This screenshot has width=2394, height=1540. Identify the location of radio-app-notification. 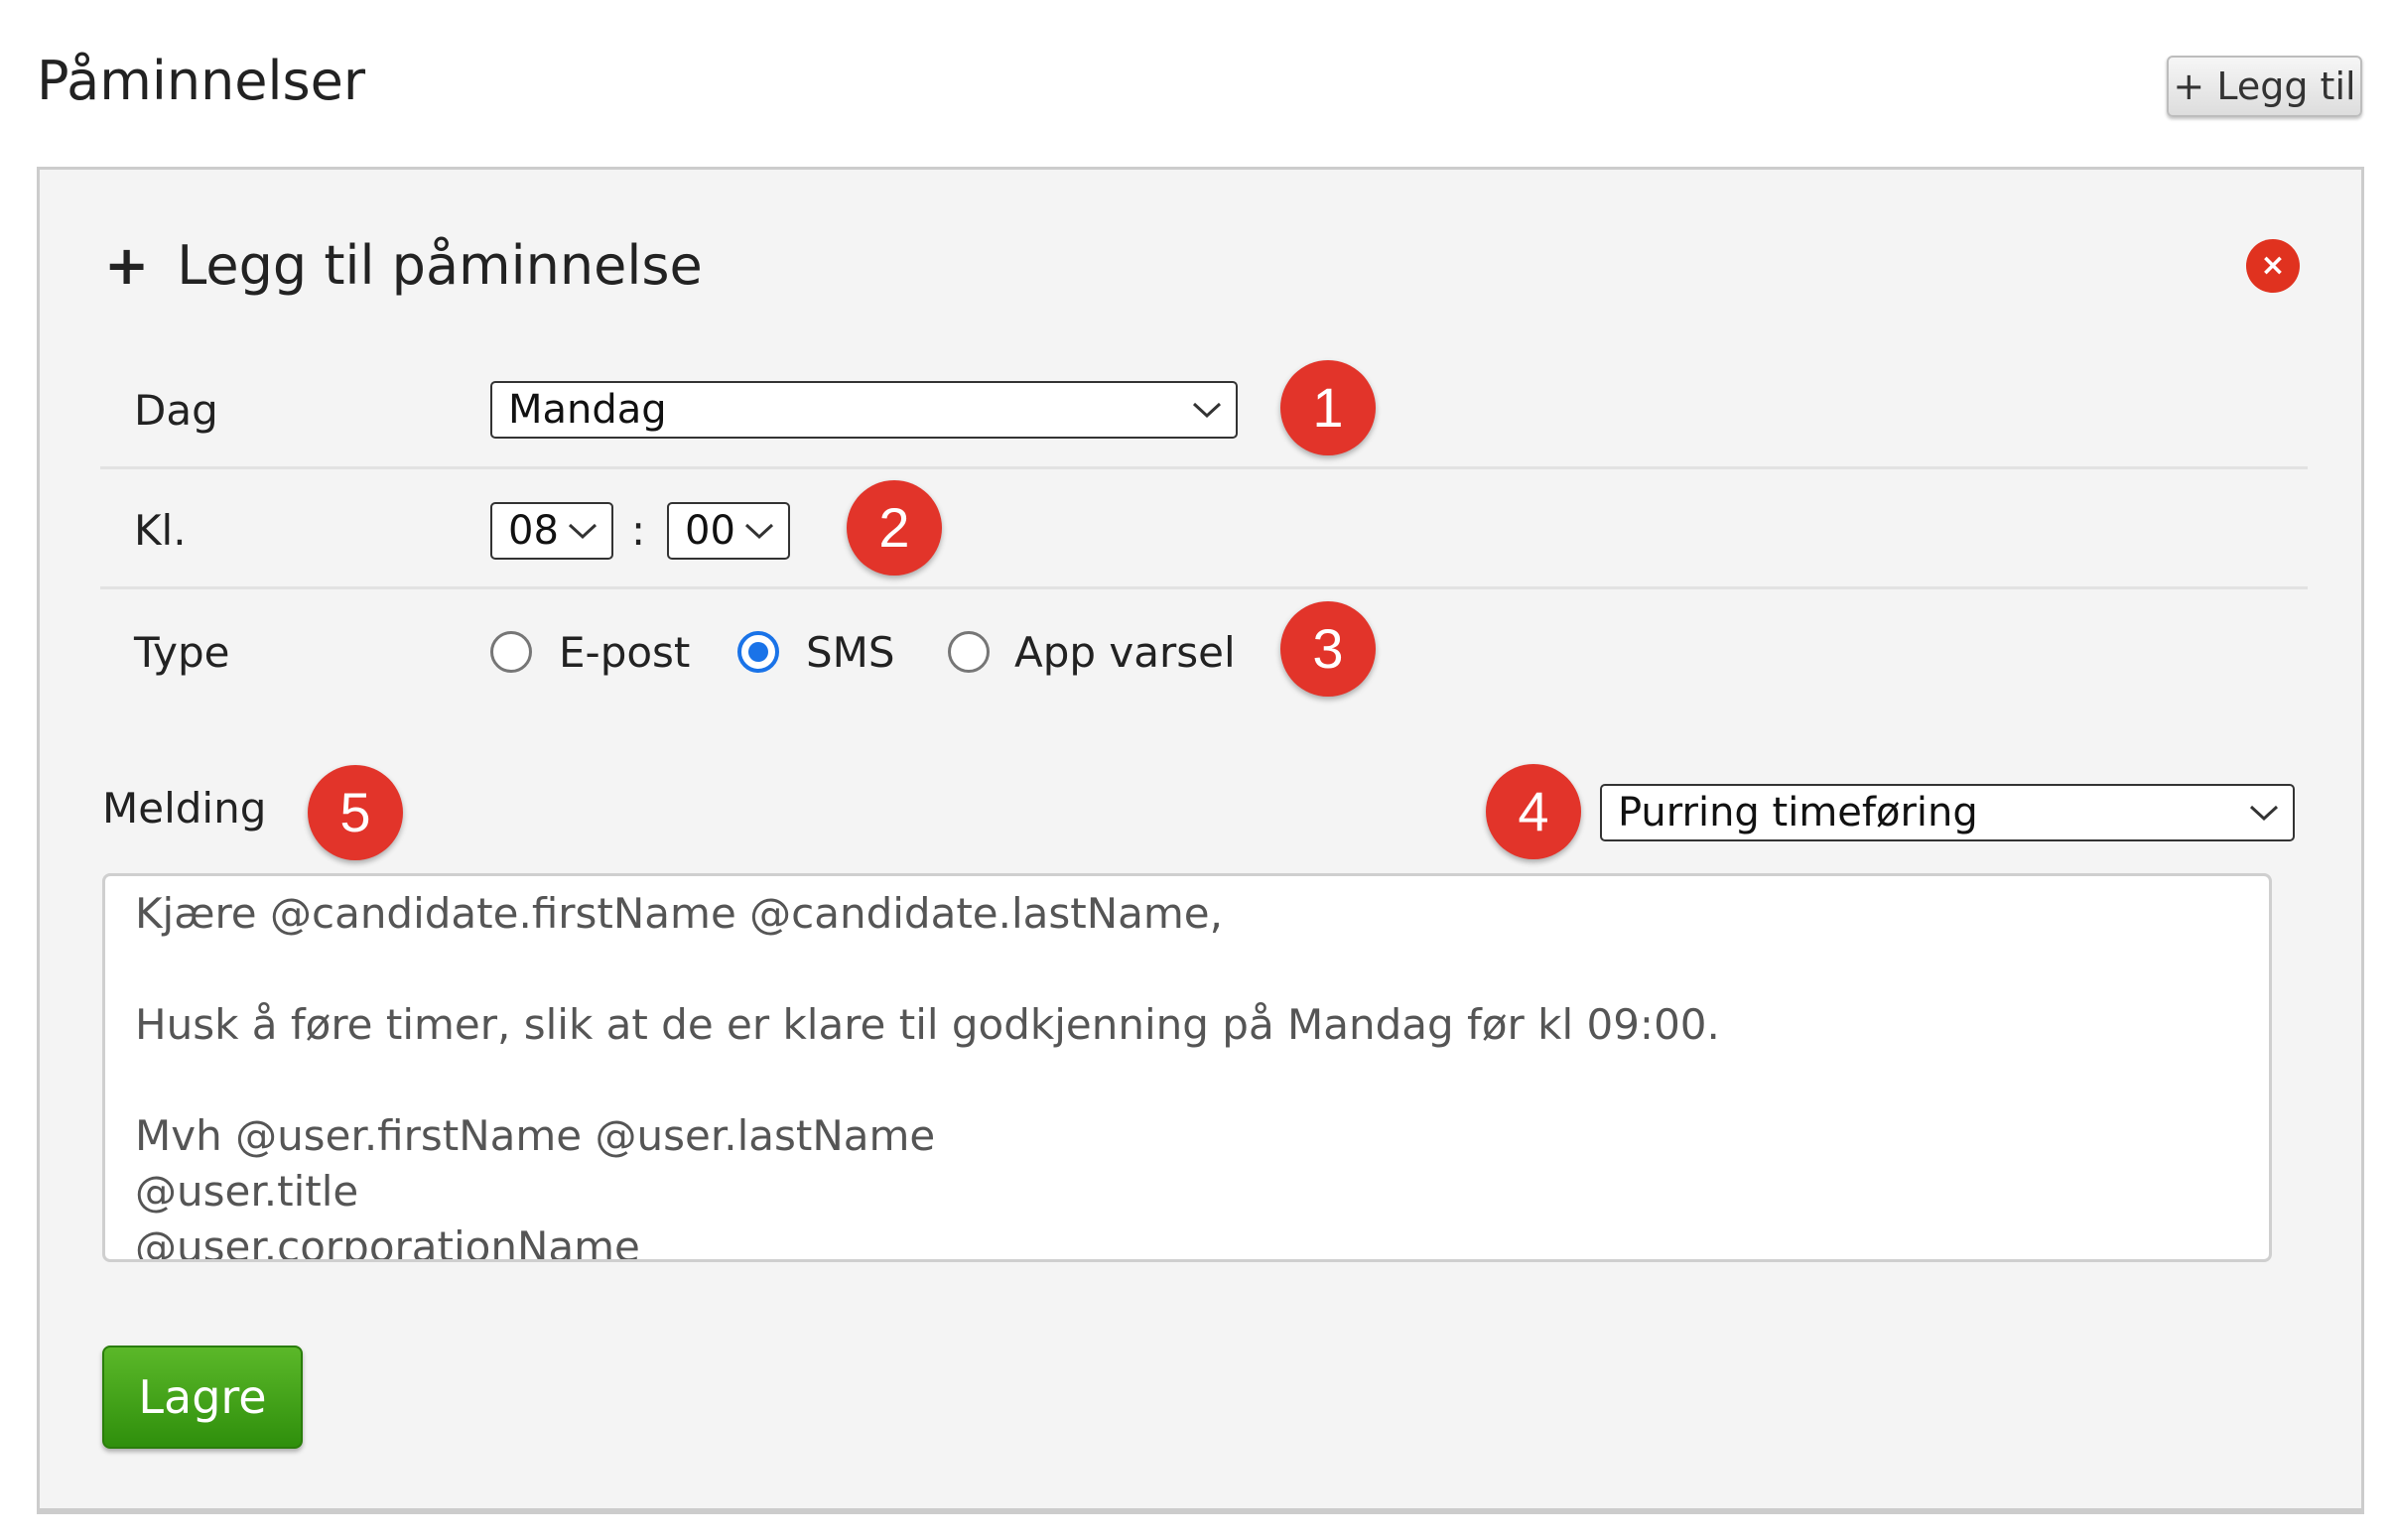
(969, 652).